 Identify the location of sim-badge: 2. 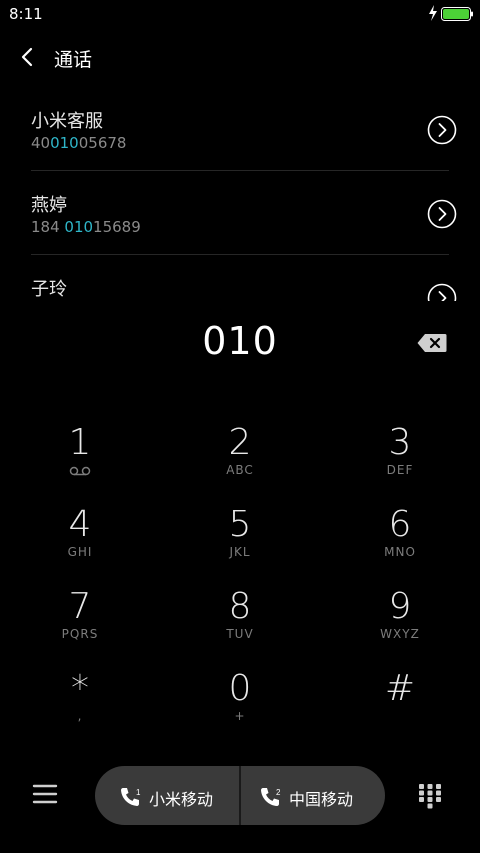
(278, 792).